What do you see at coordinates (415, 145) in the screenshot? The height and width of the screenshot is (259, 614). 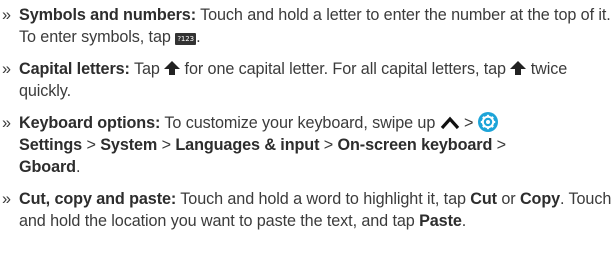 I see `onscreen-keyboard-label: On-screen keyboard` at bounding box center [415, 145].